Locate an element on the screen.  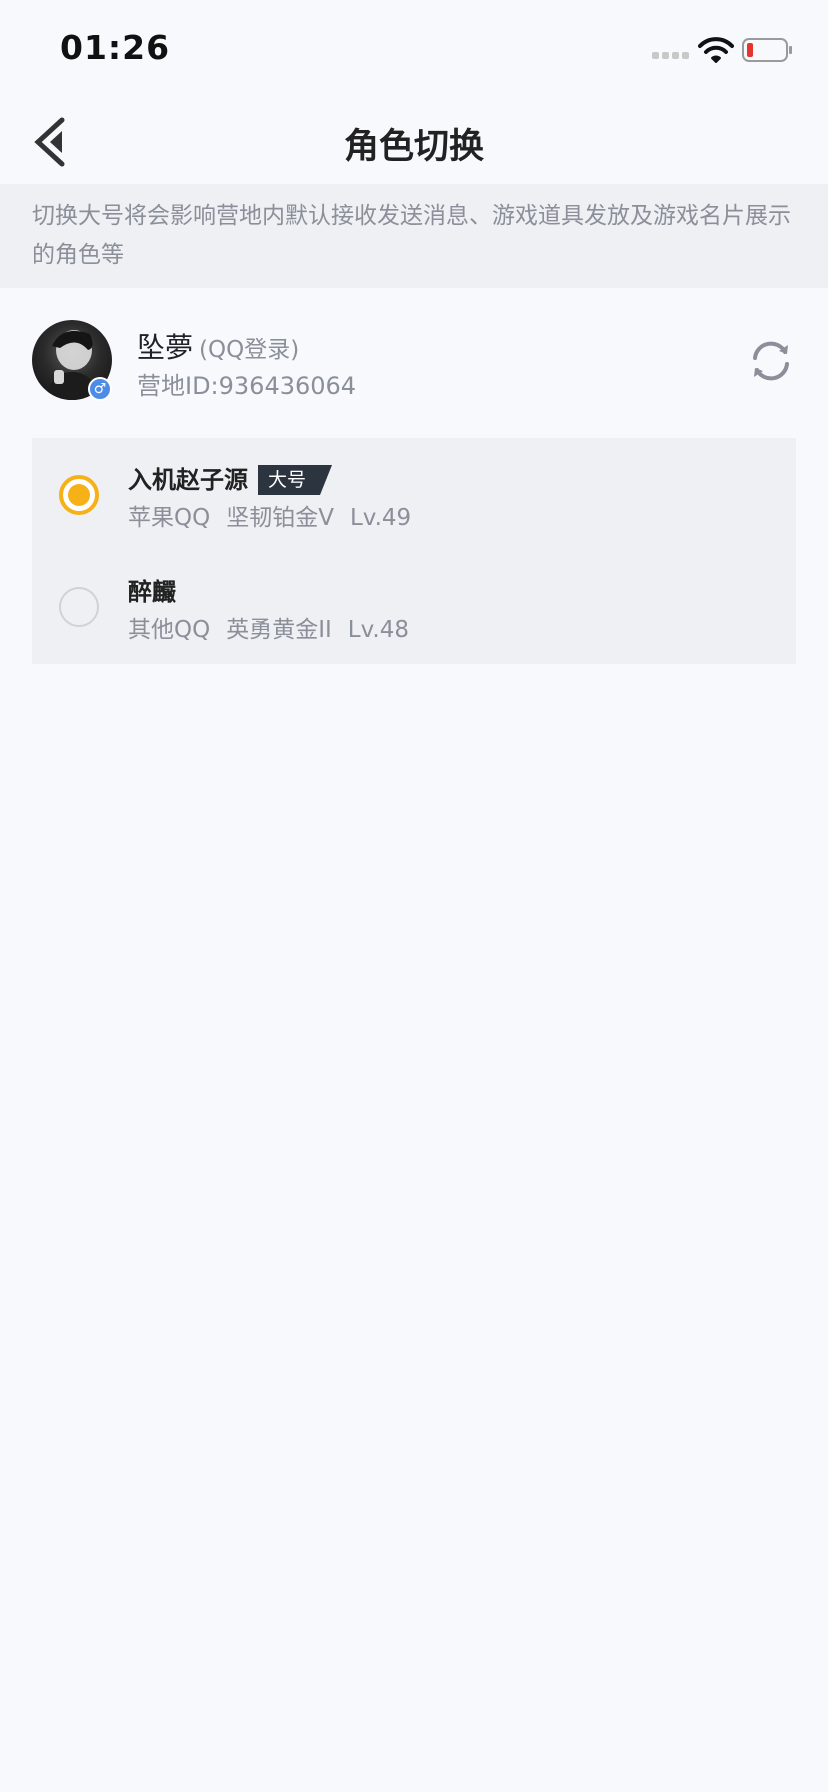
page-title: 角色切换 is located at coordinates (413, 147).